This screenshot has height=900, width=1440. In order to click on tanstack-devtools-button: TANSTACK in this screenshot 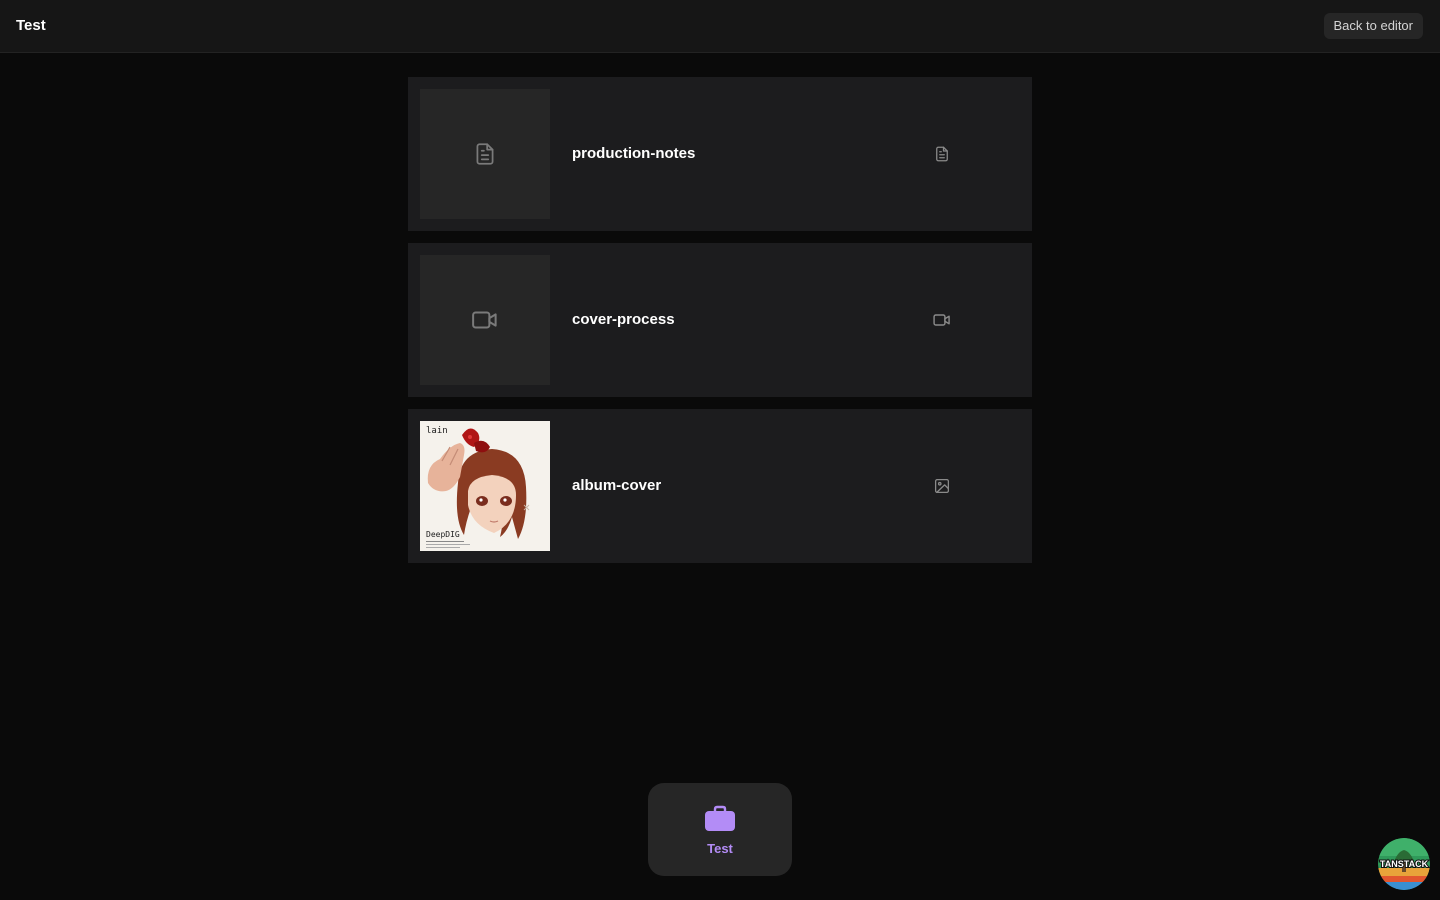, I will do `click(1404, 864)`.